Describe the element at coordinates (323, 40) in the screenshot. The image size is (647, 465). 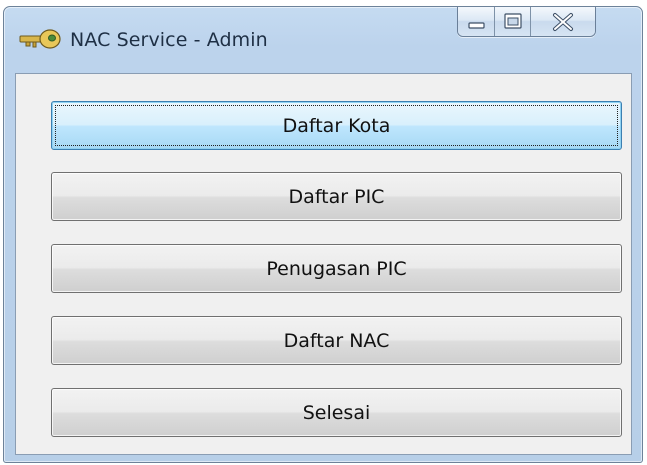
I see `title-bar: NAC Service - Admin` at that location.